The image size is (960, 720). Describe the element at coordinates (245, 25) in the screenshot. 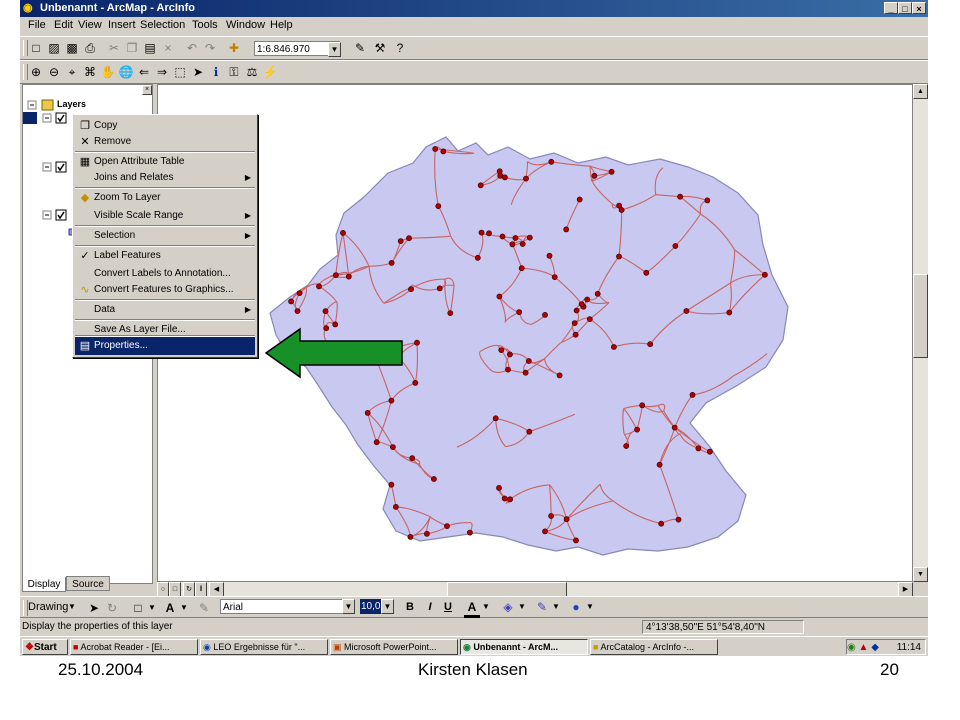

I see `menu-window: Window` at that location.